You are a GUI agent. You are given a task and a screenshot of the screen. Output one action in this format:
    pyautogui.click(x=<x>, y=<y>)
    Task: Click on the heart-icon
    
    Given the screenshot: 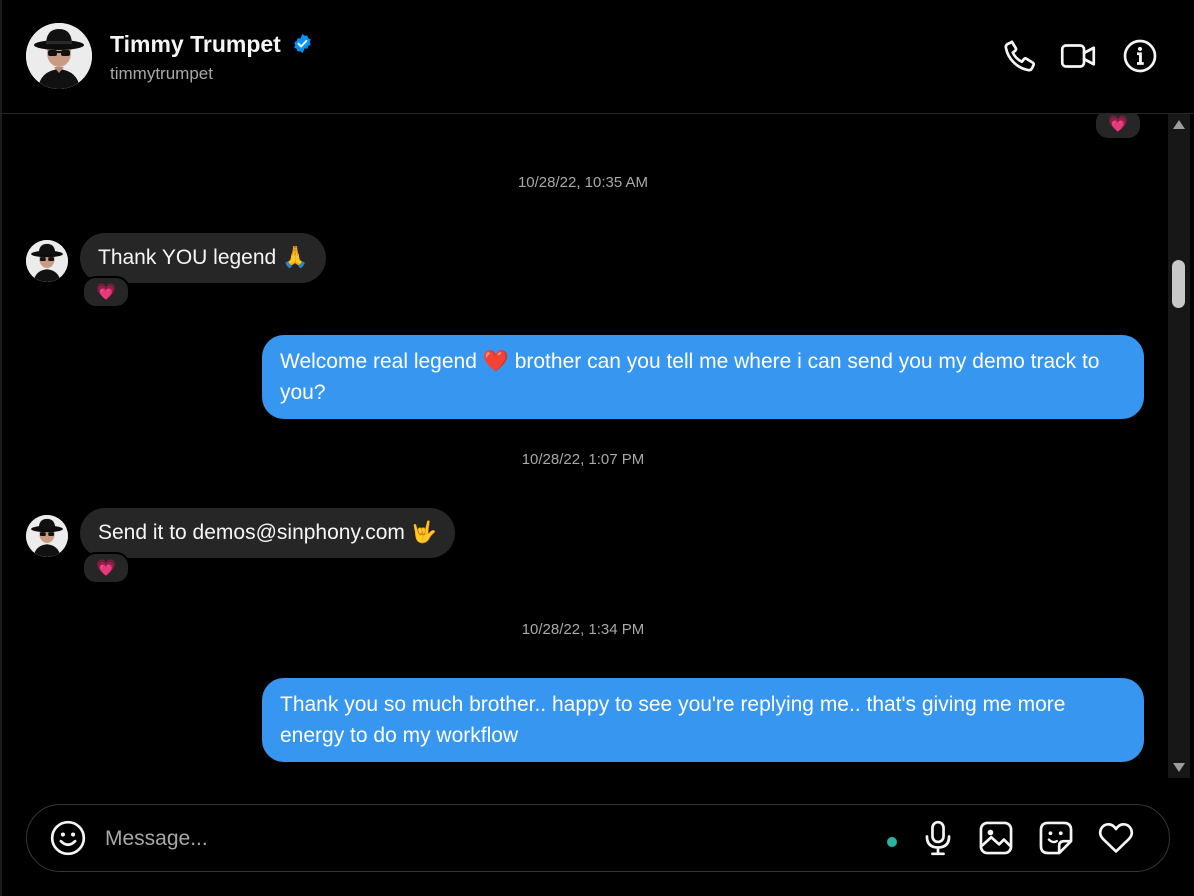 What is the action you would take?
    pyautogui.click(x=1116, y=838)
    